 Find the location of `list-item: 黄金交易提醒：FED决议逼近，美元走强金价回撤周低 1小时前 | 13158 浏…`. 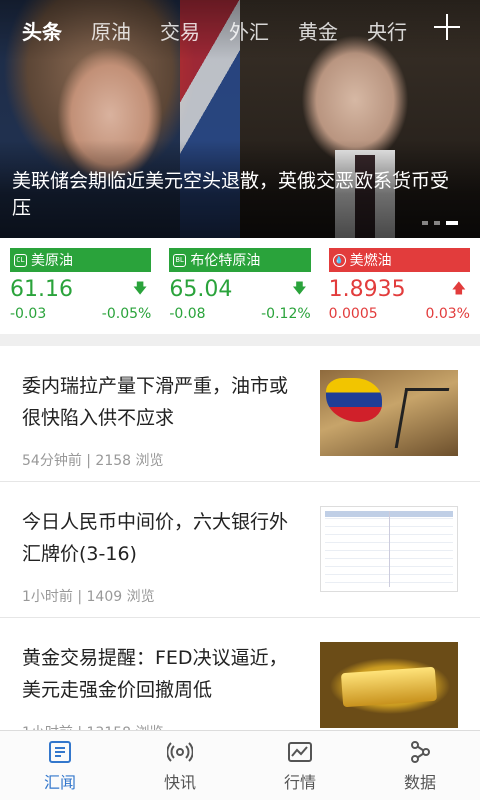

list-item: 黄金交易提醒：FED决议逼近，美元走强金价回撤周低 1小时前 | 13158 浏… is located at coordinates (240, 674).